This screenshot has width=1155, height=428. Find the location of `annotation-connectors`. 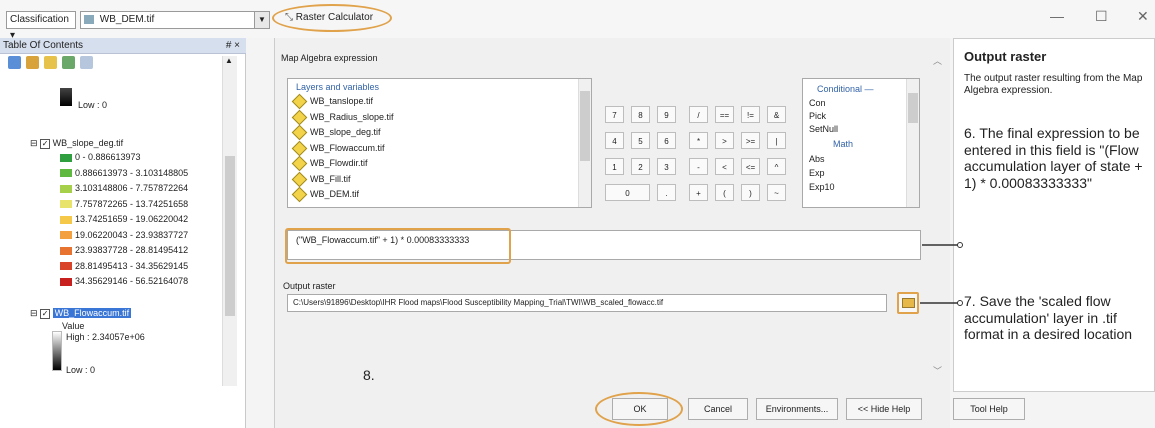

annotation-connectors is located at coordinates (941, 274).